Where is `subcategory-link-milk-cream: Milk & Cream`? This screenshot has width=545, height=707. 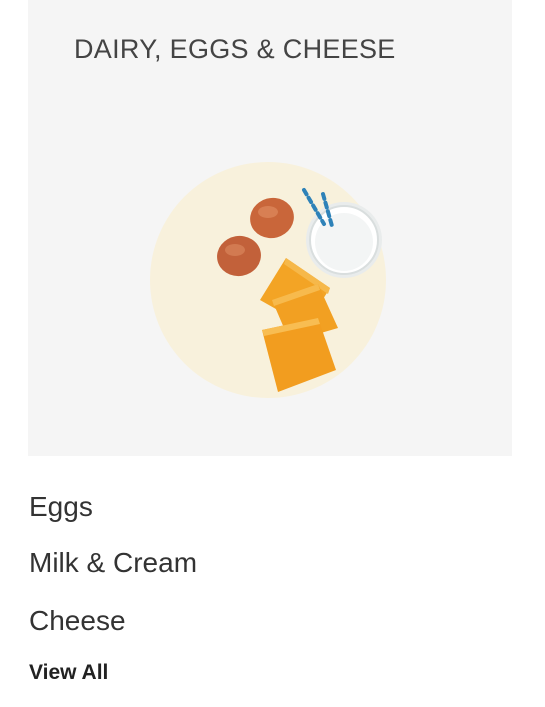
subcategory-link-milk-cream: Milk & Cream is located at coordinates (113, 563).